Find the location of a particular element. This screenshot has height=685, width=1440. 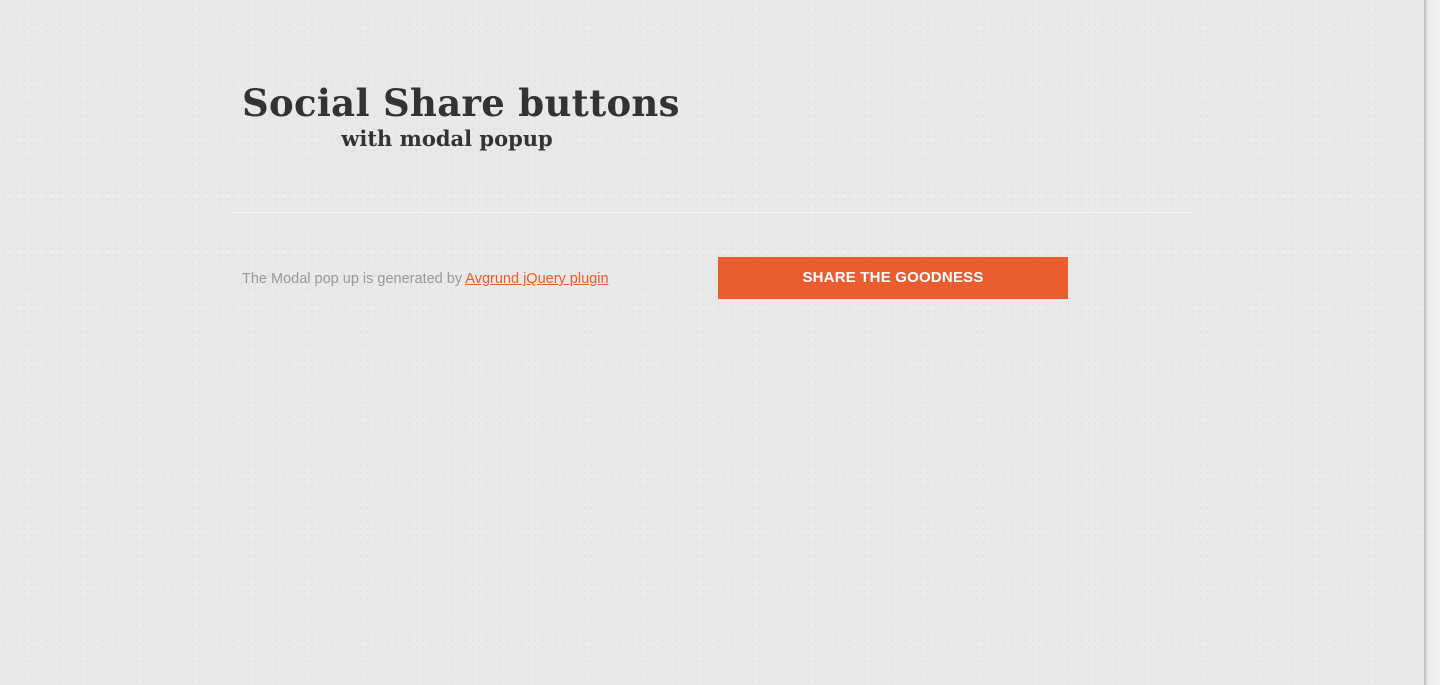

plugin-note-text: The Modal pop up is generated by is located at coordinates (354, 279).